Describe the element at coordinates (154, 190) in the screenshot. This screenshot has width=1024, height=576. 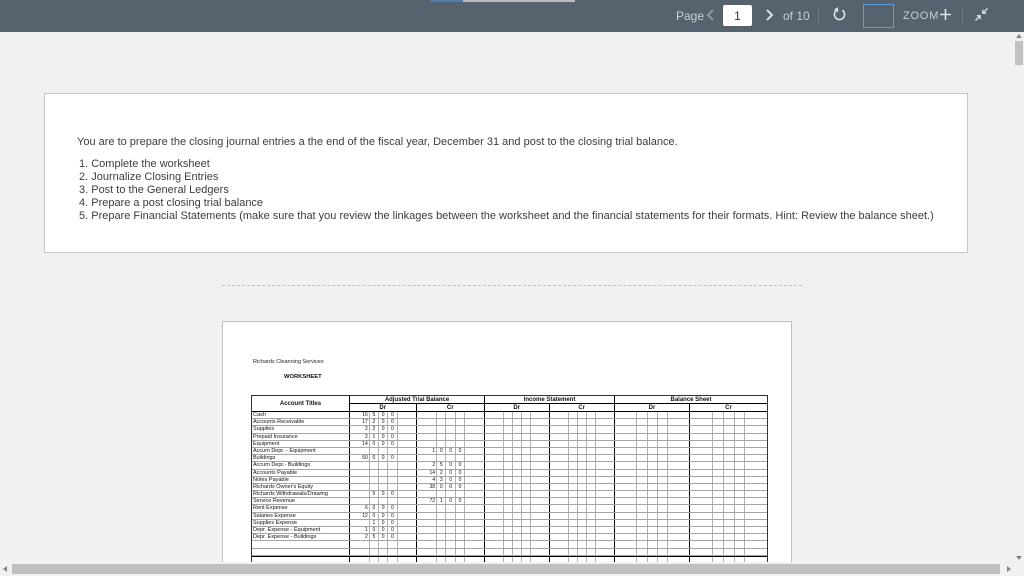
I see `step-item: 3. Post to the General Ledgers` at that location.